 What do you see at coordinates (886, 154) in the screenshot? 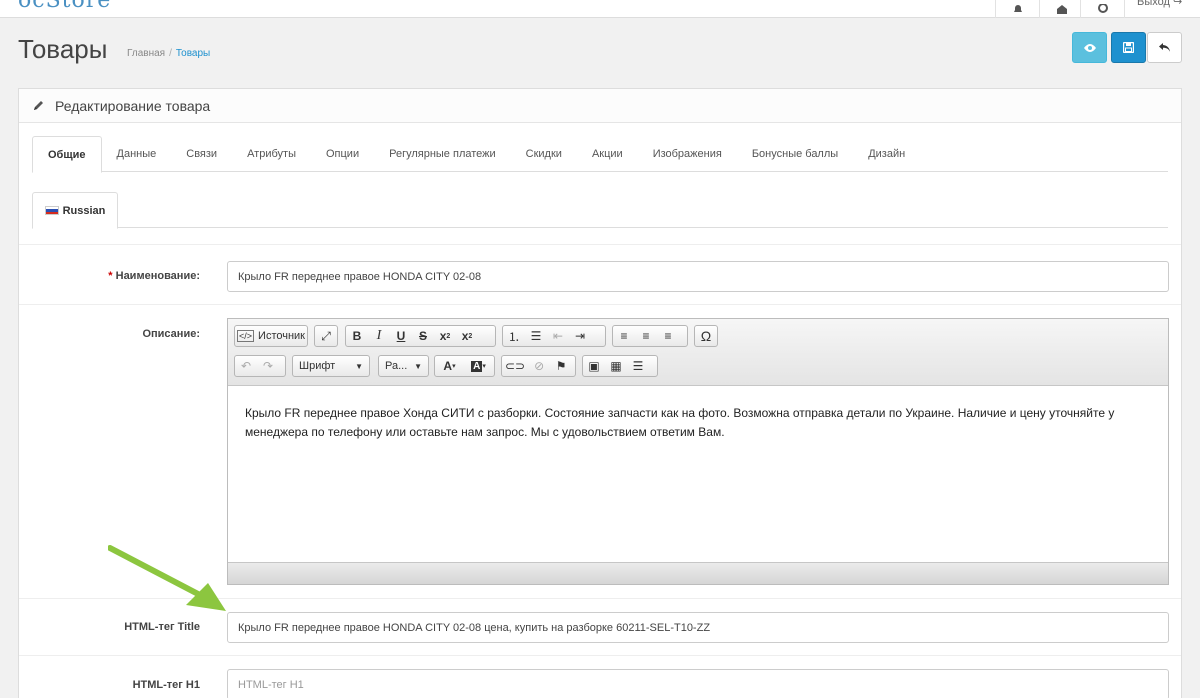
I see `tab-design: Дизайн` at bounding box center [886, 154].